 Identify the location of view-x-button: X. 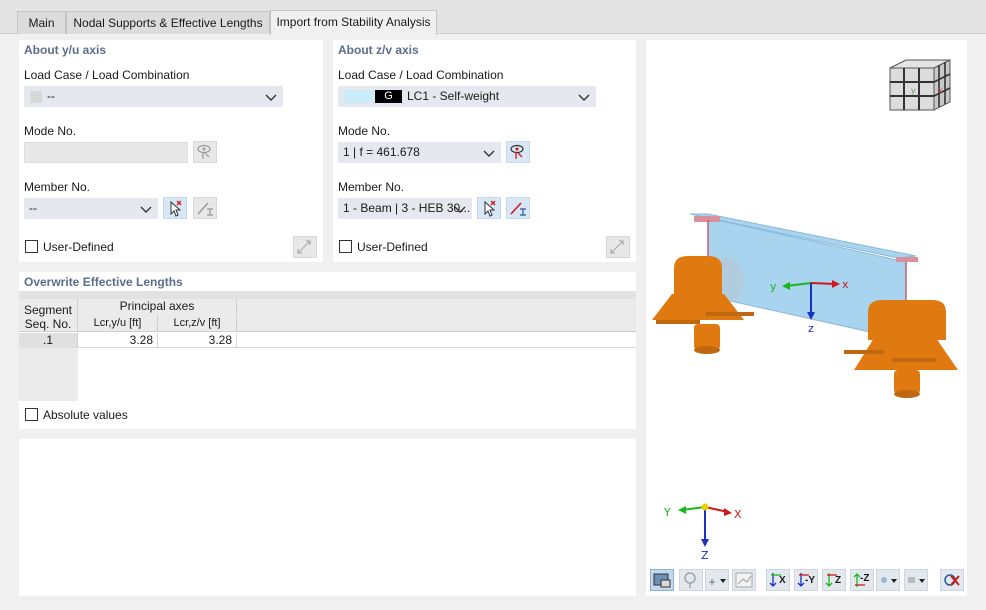
(778, 580).